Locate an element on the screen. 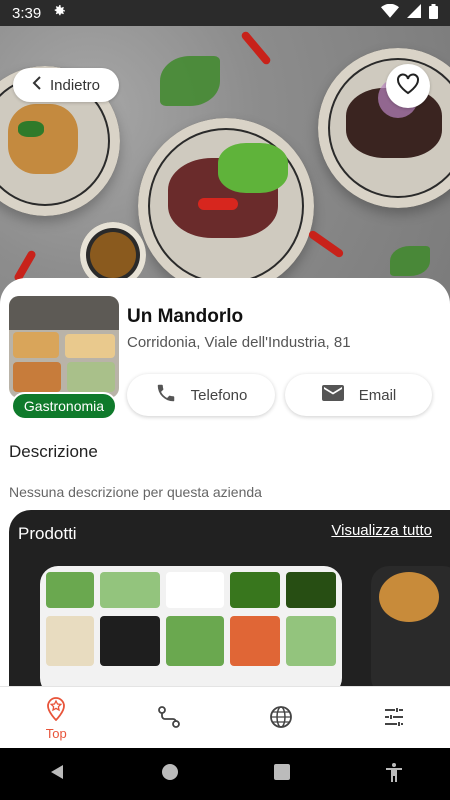  globe-icon is located at coordinates (281, 718).